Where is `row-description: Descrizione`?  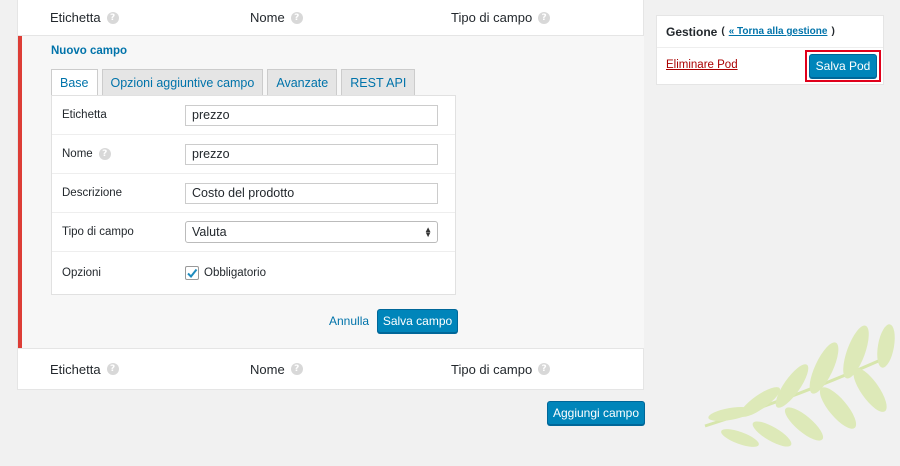
row-description: Descrizione is located at coordinates (253, 193).